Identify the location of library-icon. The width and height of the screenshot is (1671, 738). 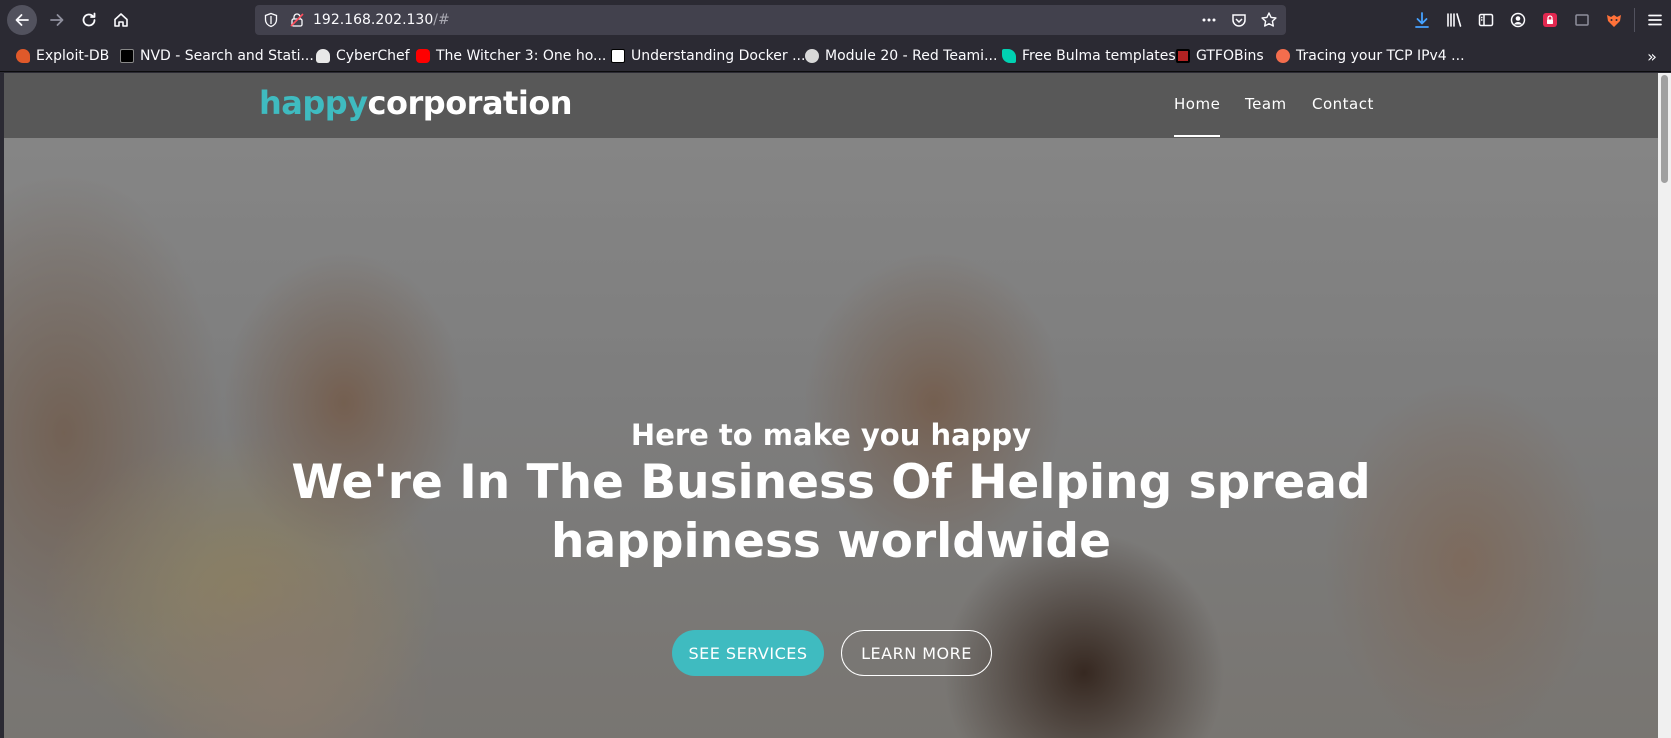
(1454, 20).